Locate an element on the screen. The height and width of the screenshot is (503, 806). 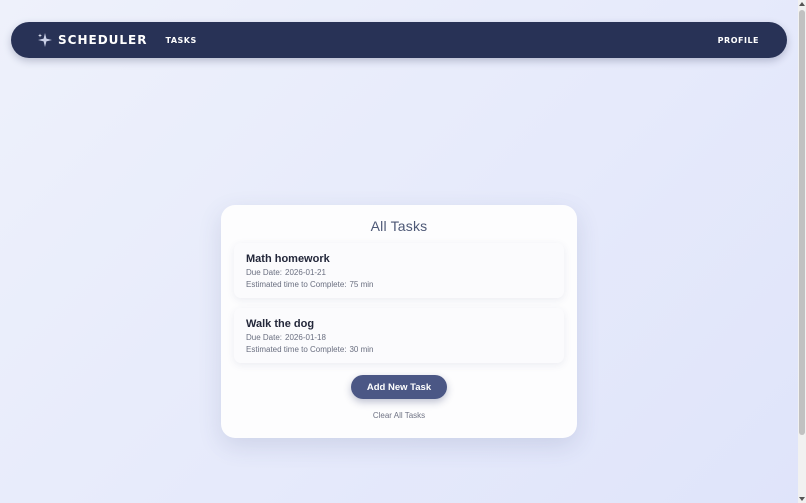
nav-link-profile: PROFILE is located at coordinates (738, 40).